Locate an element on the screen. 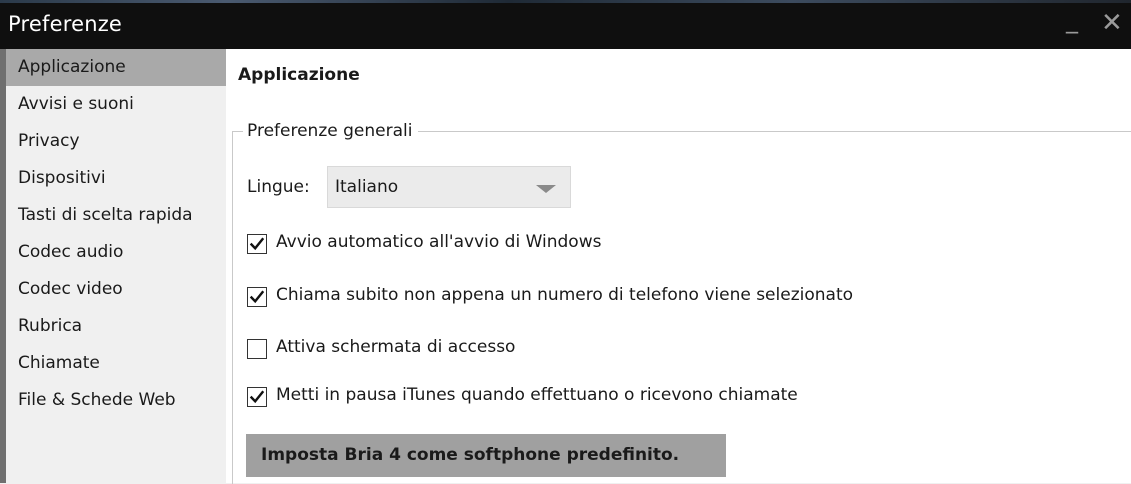 The width and height of the screenshot is (1131, 484). title-bar: Preferenze _ ✕ is located at coordinates (565, 24).